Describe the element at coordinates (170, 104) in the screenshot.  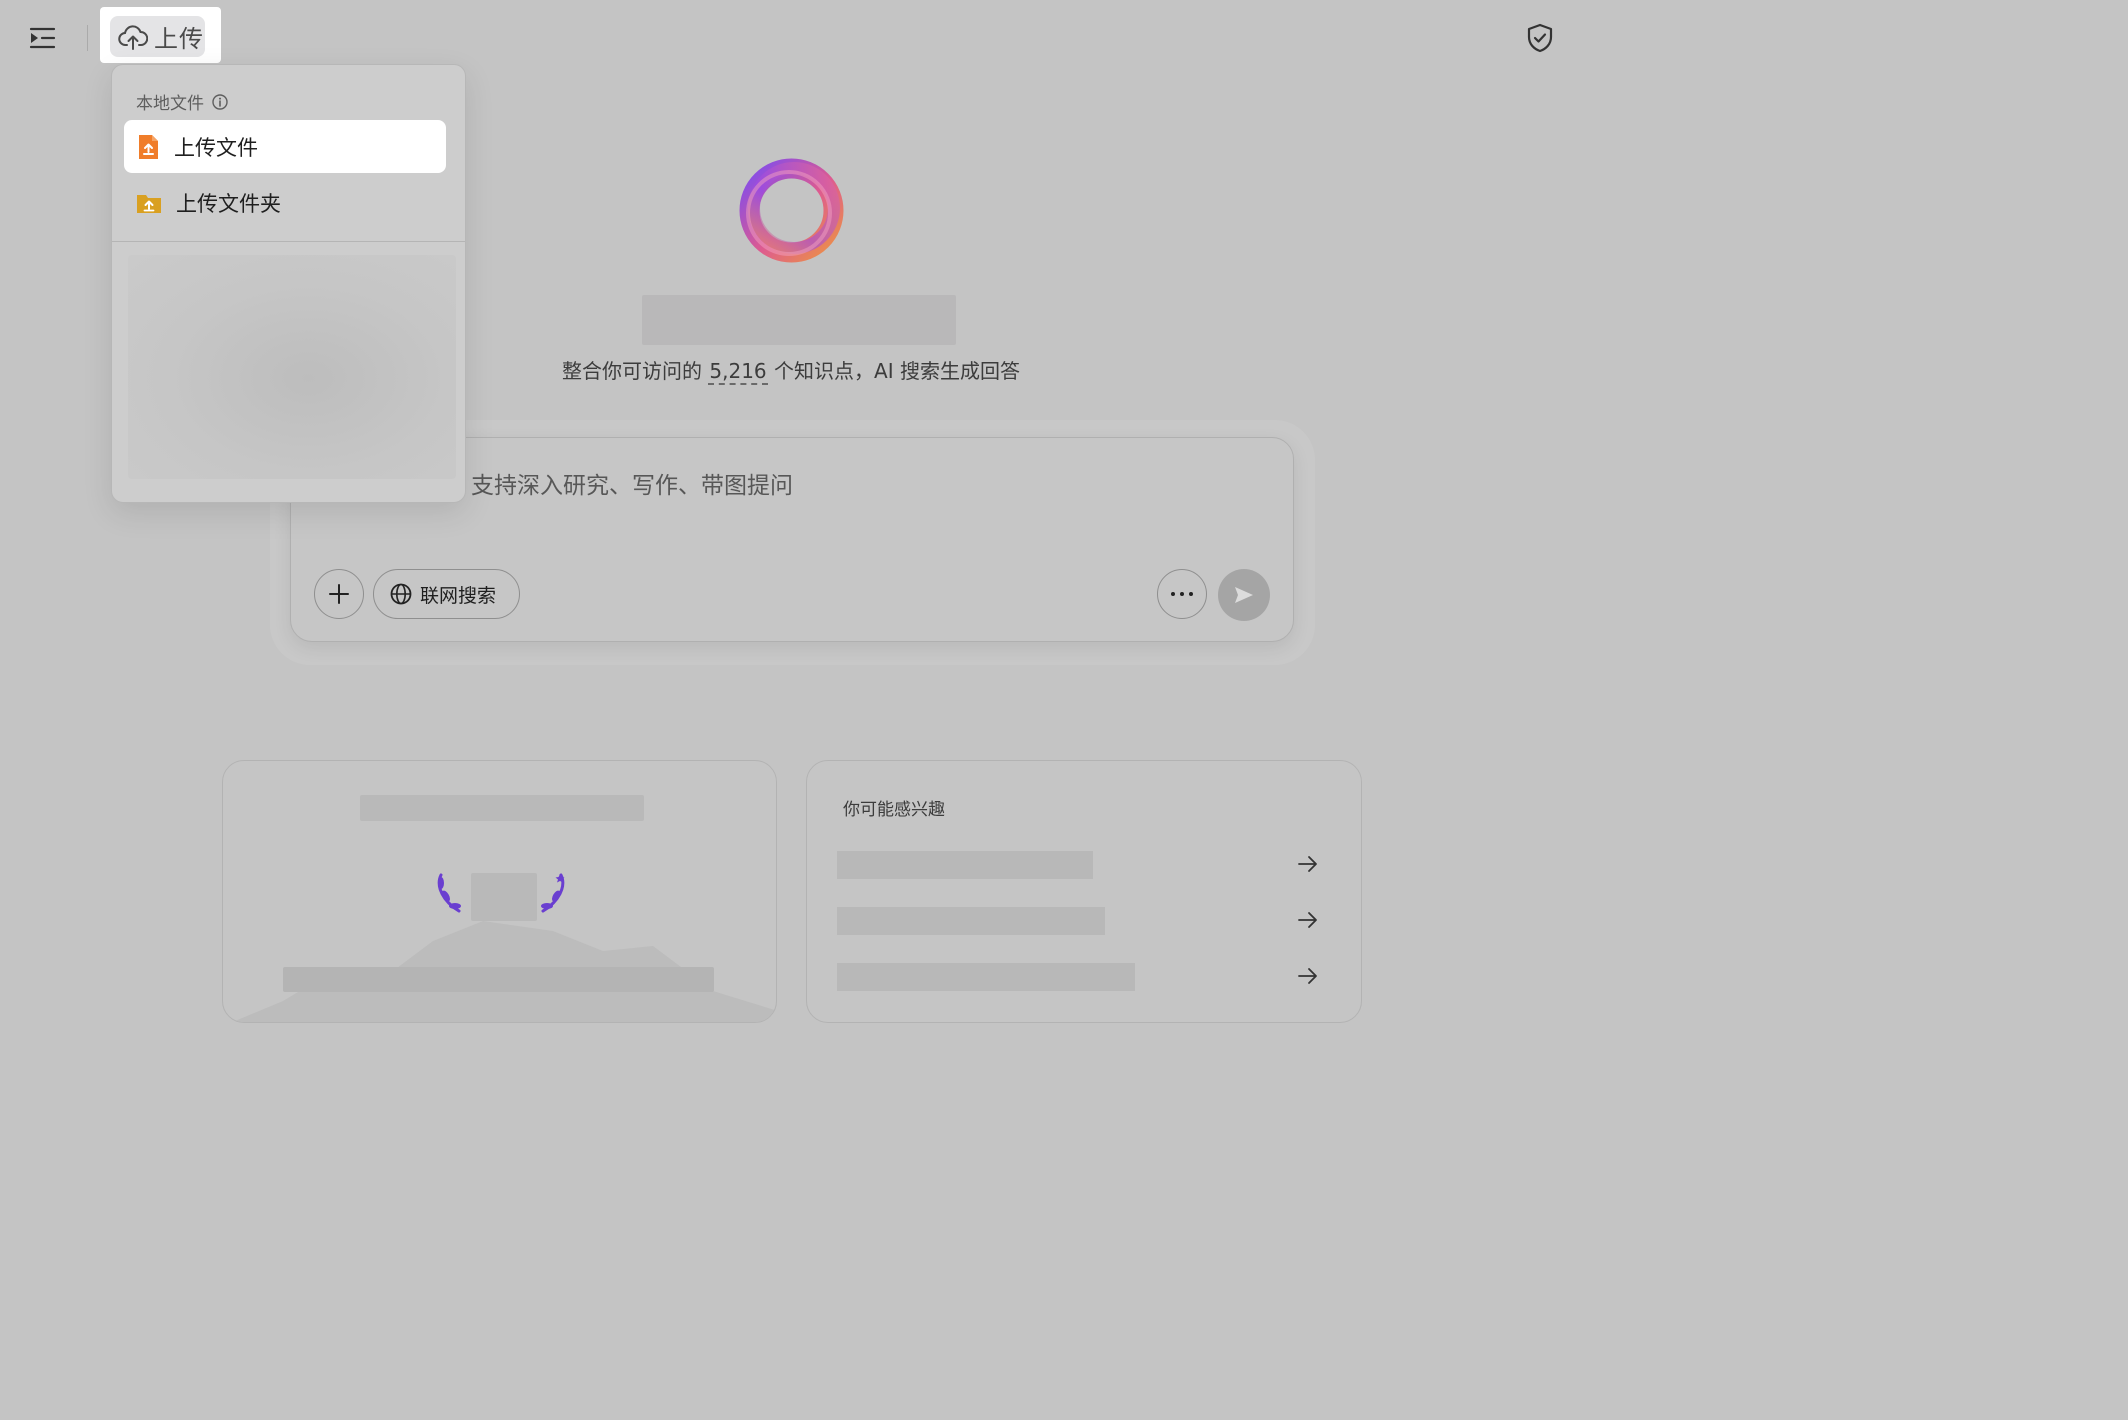
I see `section-title-text: 本地文件` at that location.